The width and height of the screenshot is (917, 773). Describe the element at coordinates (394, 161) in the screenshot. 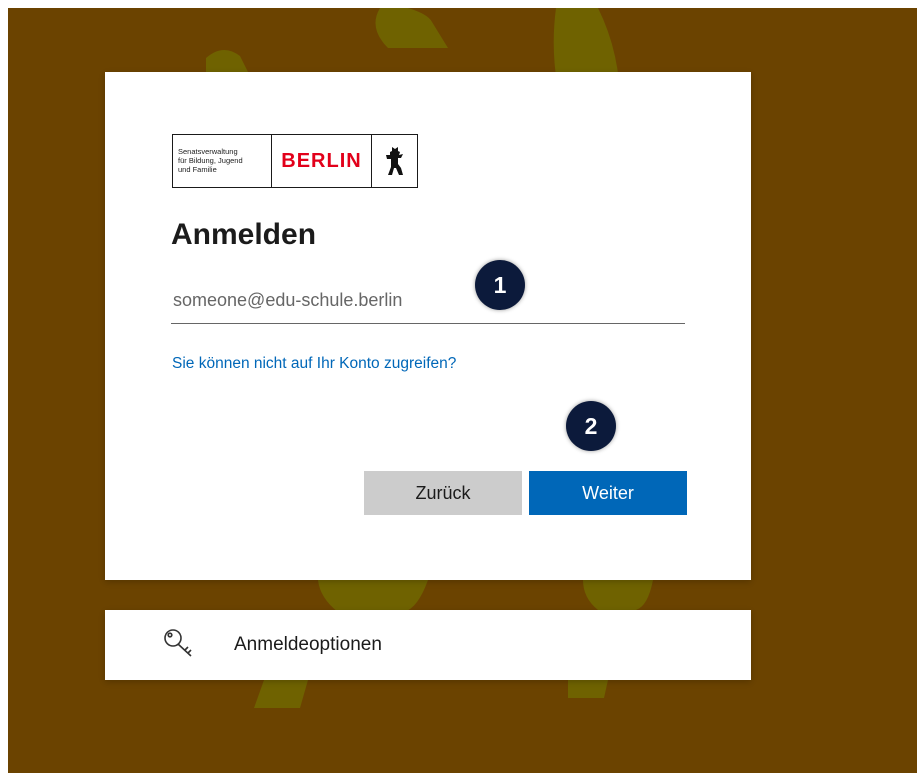

I see `berlin-bear-icon` at that location.